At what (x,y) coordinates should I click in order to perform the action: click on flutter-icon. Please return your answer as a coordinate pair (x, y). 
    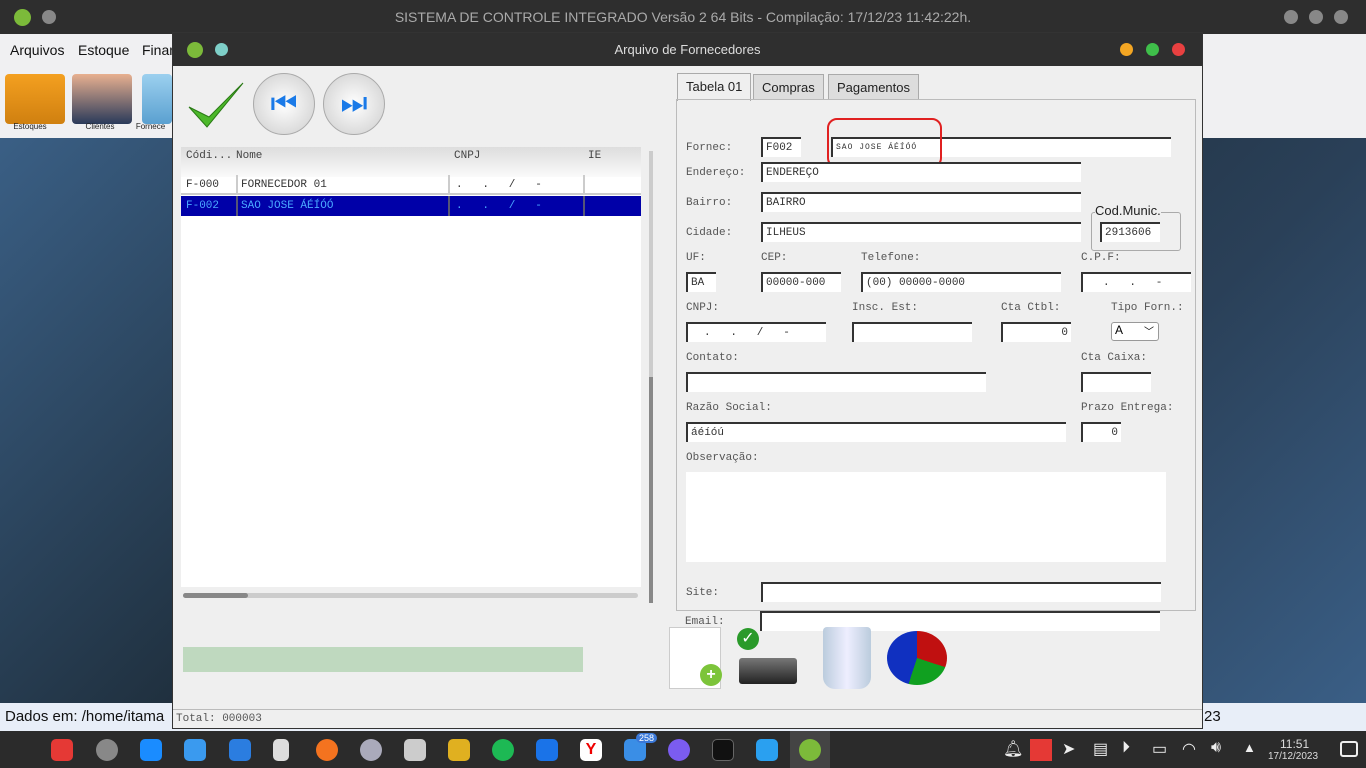
    Looking at the image, I should click on (767, 750).